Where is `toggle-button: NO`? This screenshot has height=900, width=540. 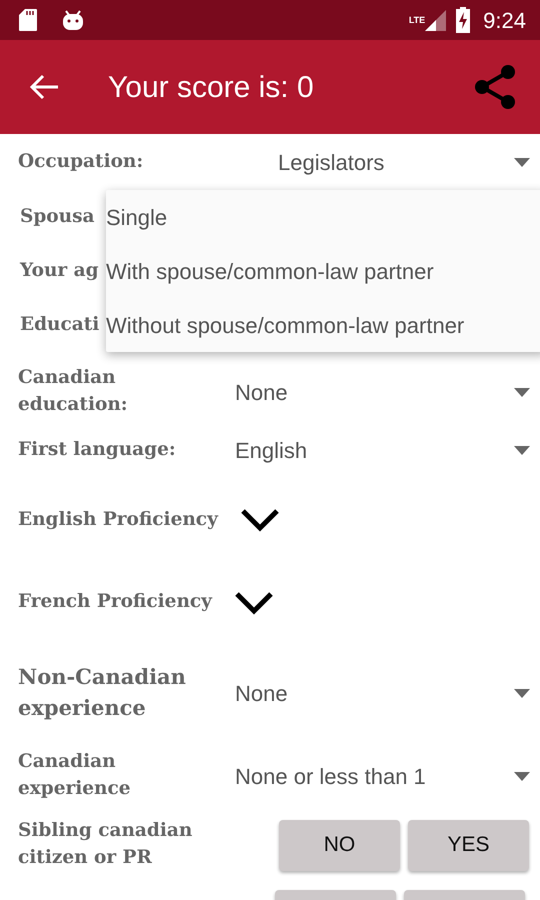
toggle-button: NO is located at coordinates (339, 845).